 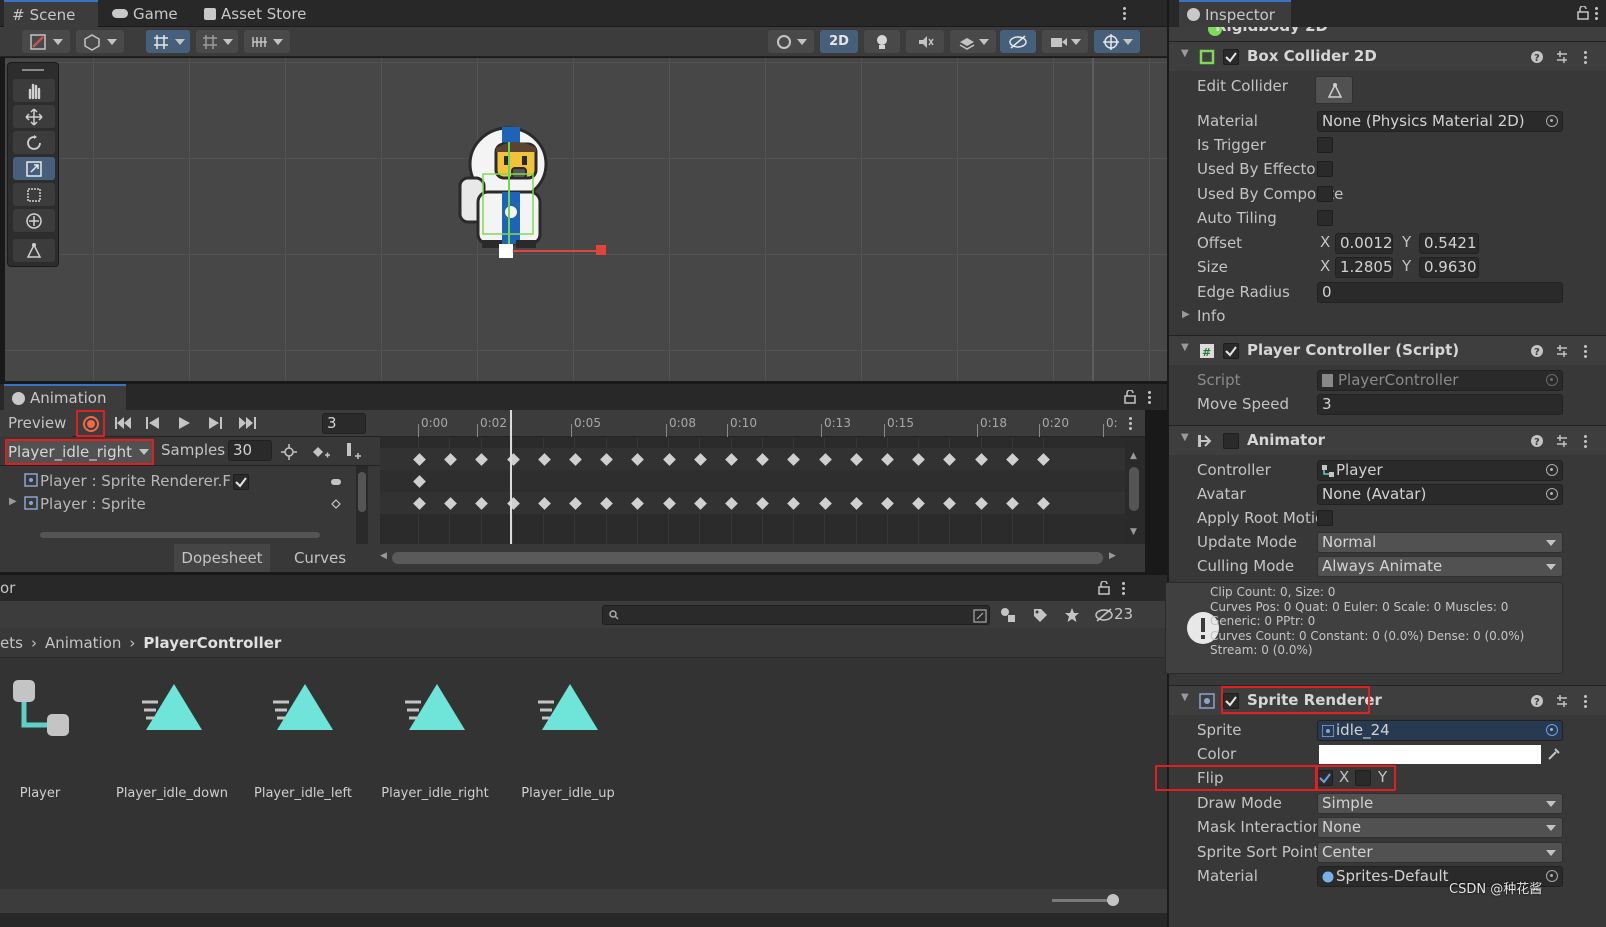 I want to click on draw-mode-dropdown: Simple, so click(x=1440, y=803).